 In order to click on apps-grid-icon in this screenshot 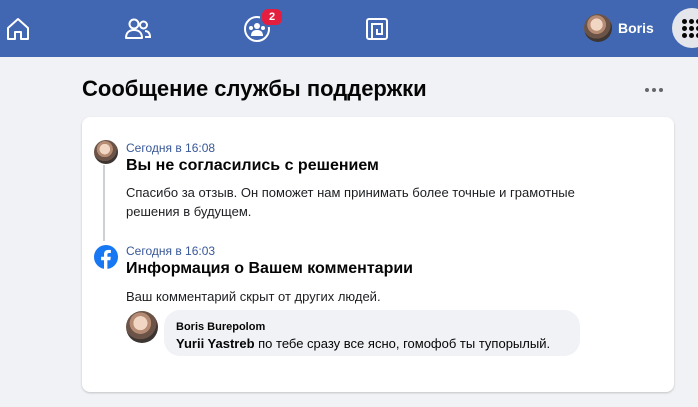, I will do `click(690, 29)`.